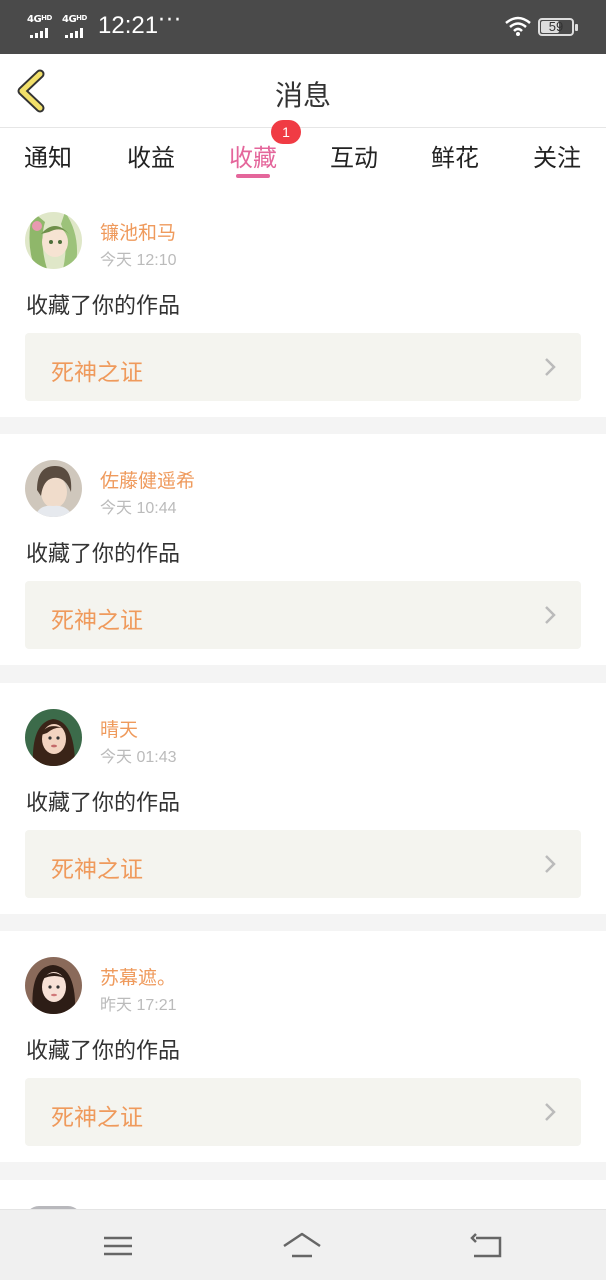 This screenshot has height=1280, width=606. I want to click on tab-bar: 通知 收益 收藏 1 互动 鲜花 关注, so click(303, 153).